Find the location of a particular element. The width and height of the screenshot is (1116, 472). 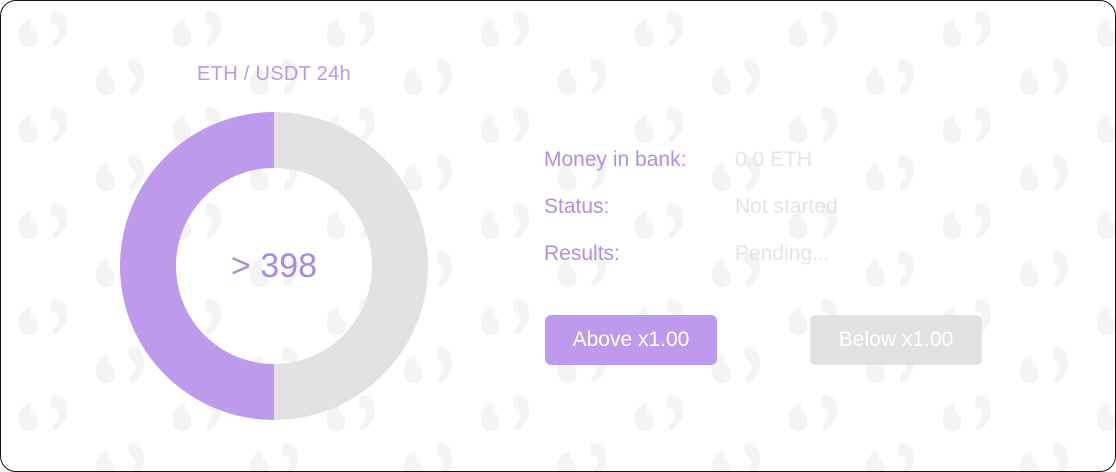

status-value: Not started is located at coordinates (786, 206).